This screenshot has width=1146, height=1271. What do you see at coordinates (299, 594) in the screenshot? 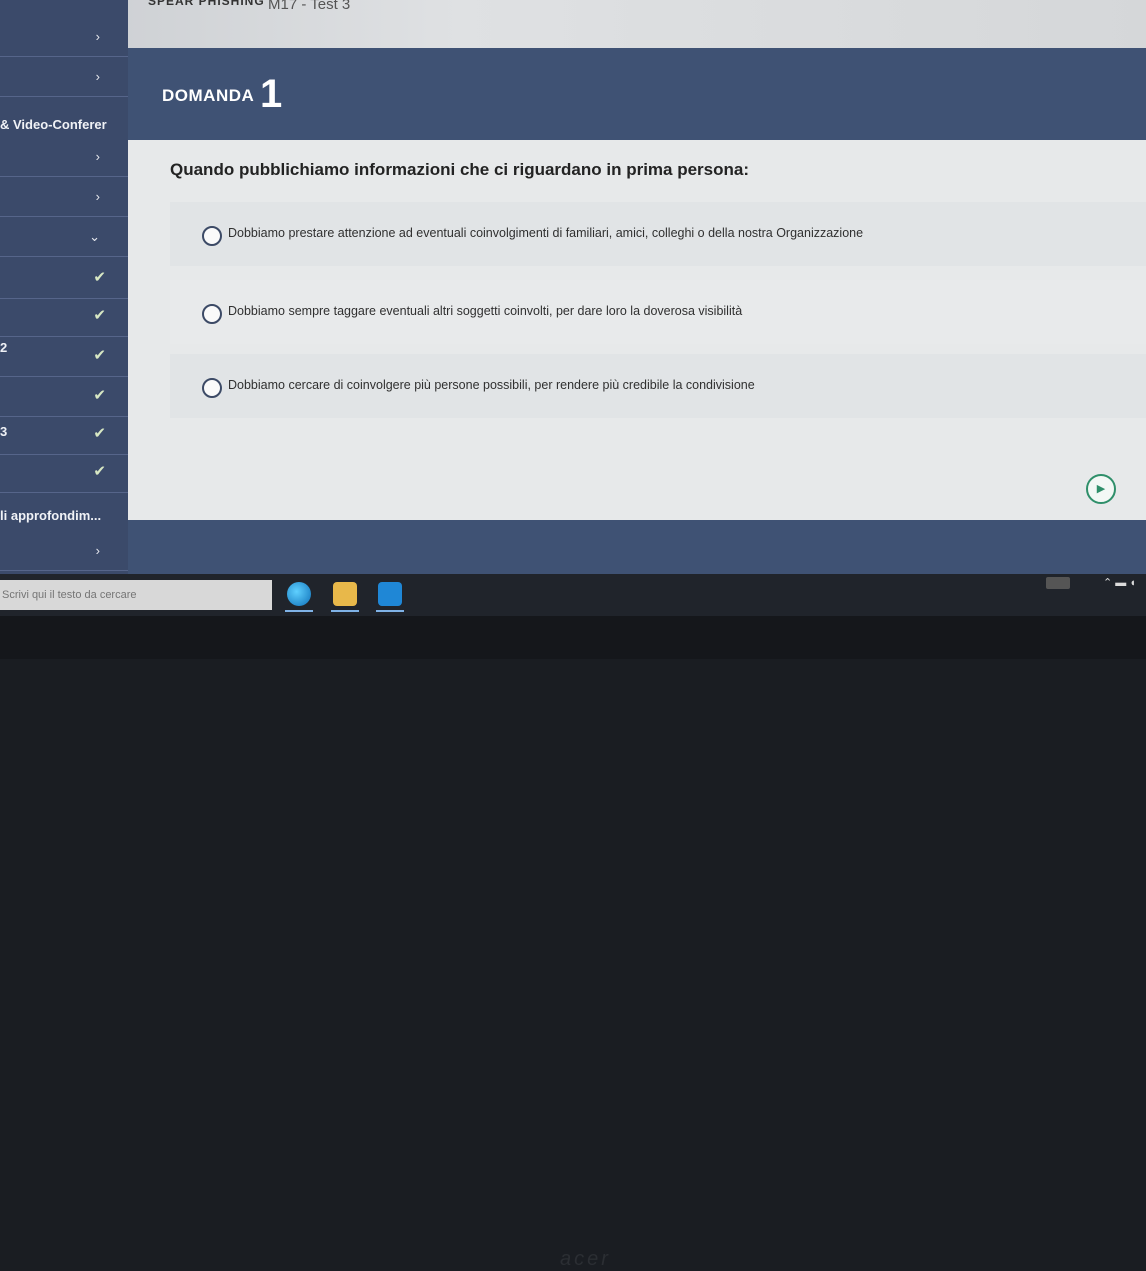
I see `edge-browser-icon` at bounding box center [299, 594].